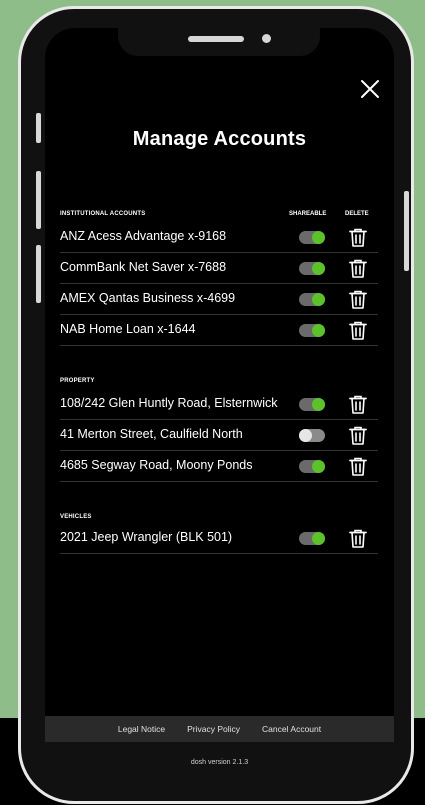  Describe the element at coordinates (38, 128) in the screenshot. I see `mute-switch` at that location.